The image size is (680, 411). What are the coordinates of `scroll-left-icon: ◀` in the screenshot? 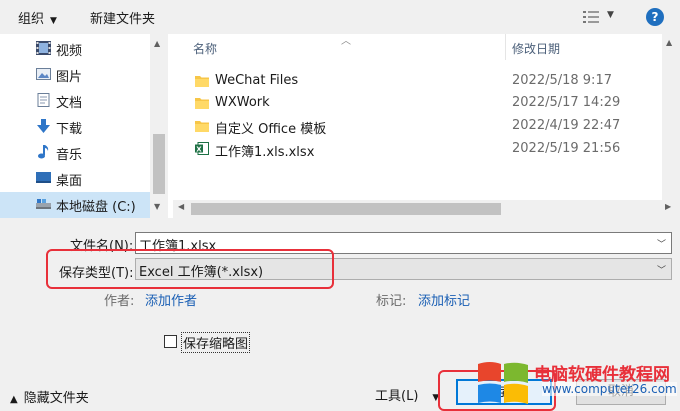 It's located at (181, 206).